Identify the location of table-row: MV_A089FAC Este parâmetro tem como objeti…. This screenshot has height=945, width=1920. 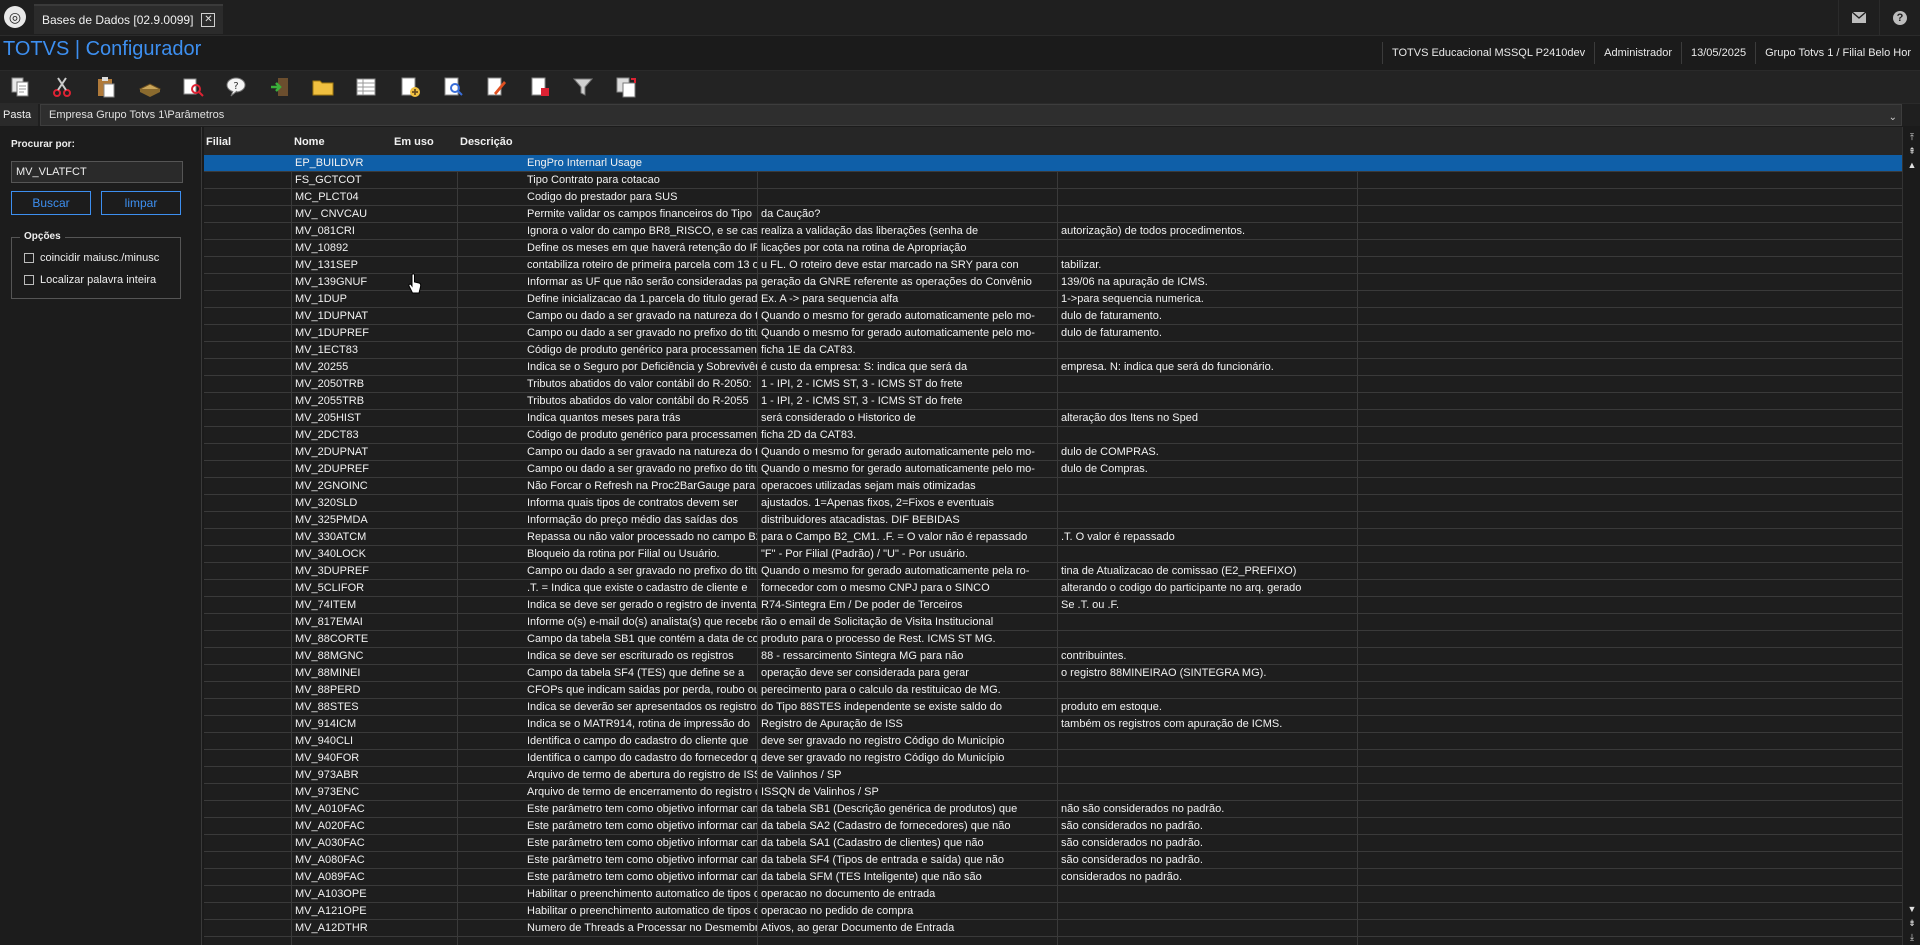
(1053, 877).